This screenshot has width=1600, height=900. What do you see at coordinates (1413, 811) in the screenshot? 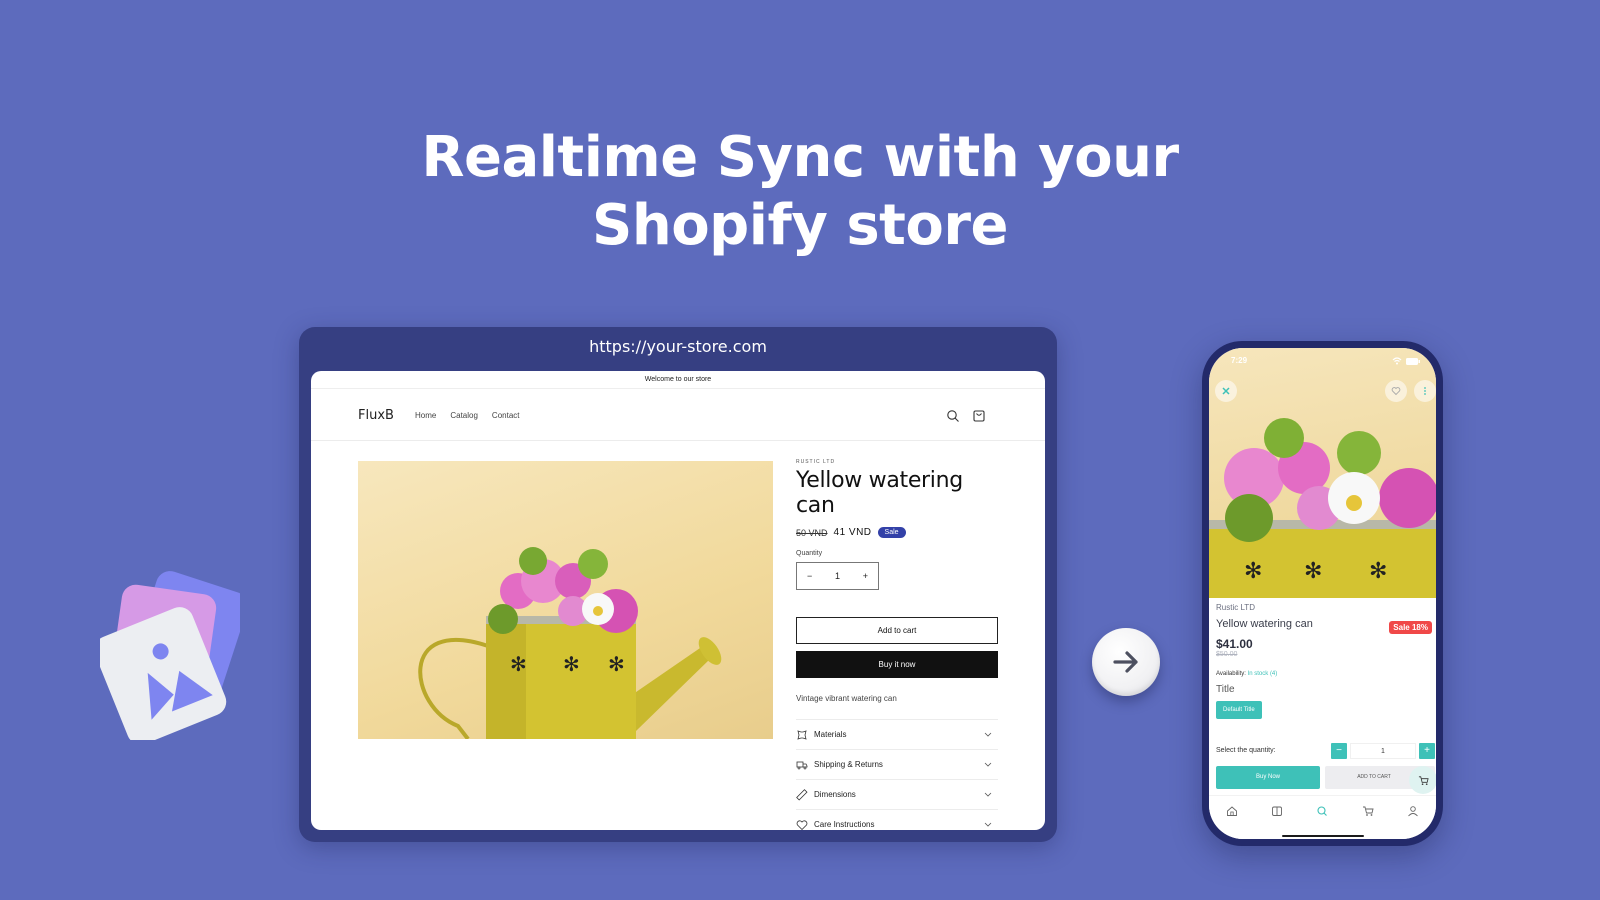
I see `profile-icon` at bounding box center [1413, 811].